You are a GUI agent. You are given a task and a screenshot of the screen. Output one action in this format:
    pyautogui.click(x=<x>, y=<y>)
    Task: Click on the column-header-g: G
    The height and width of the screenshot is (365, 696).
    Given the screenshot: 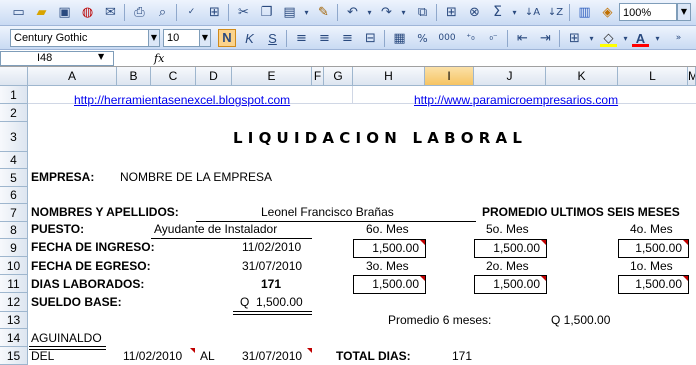 What is the action you would take?
    pyautogui.click(x=338, y=76)
    